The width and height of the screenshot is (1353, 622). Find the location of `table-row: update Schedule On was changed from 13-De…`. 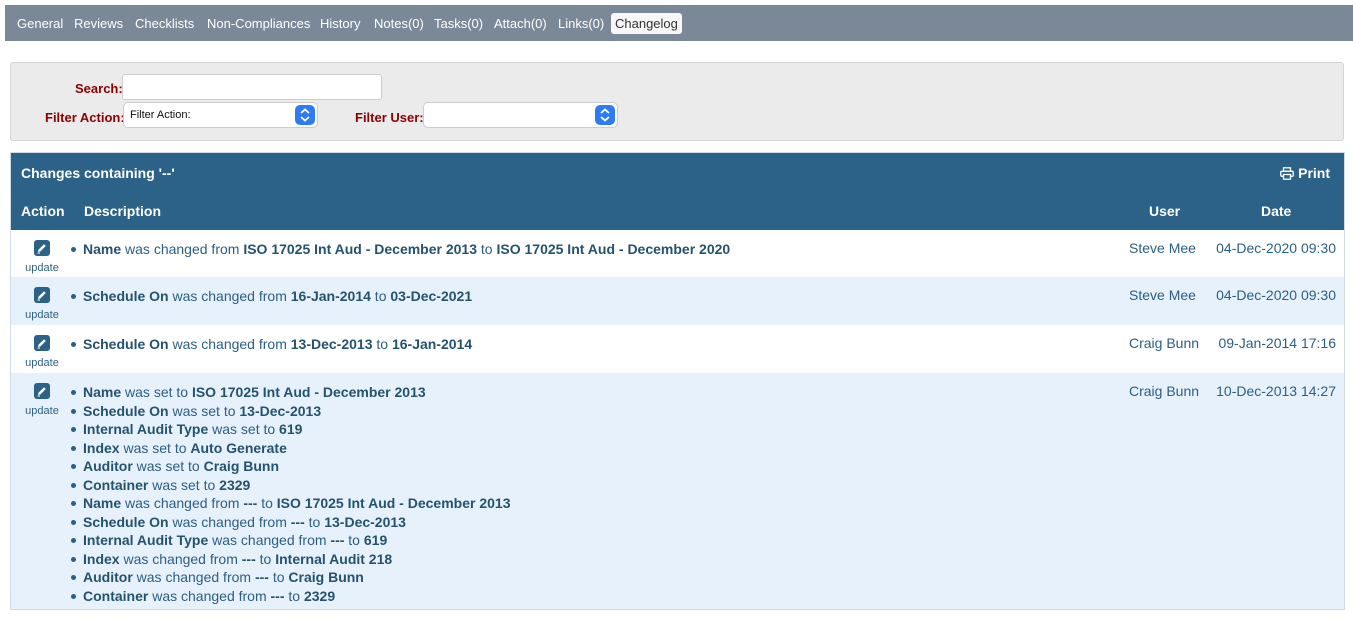

table-row: update Schedule On was changed from 13-De… is located at coordinates (677, 349).